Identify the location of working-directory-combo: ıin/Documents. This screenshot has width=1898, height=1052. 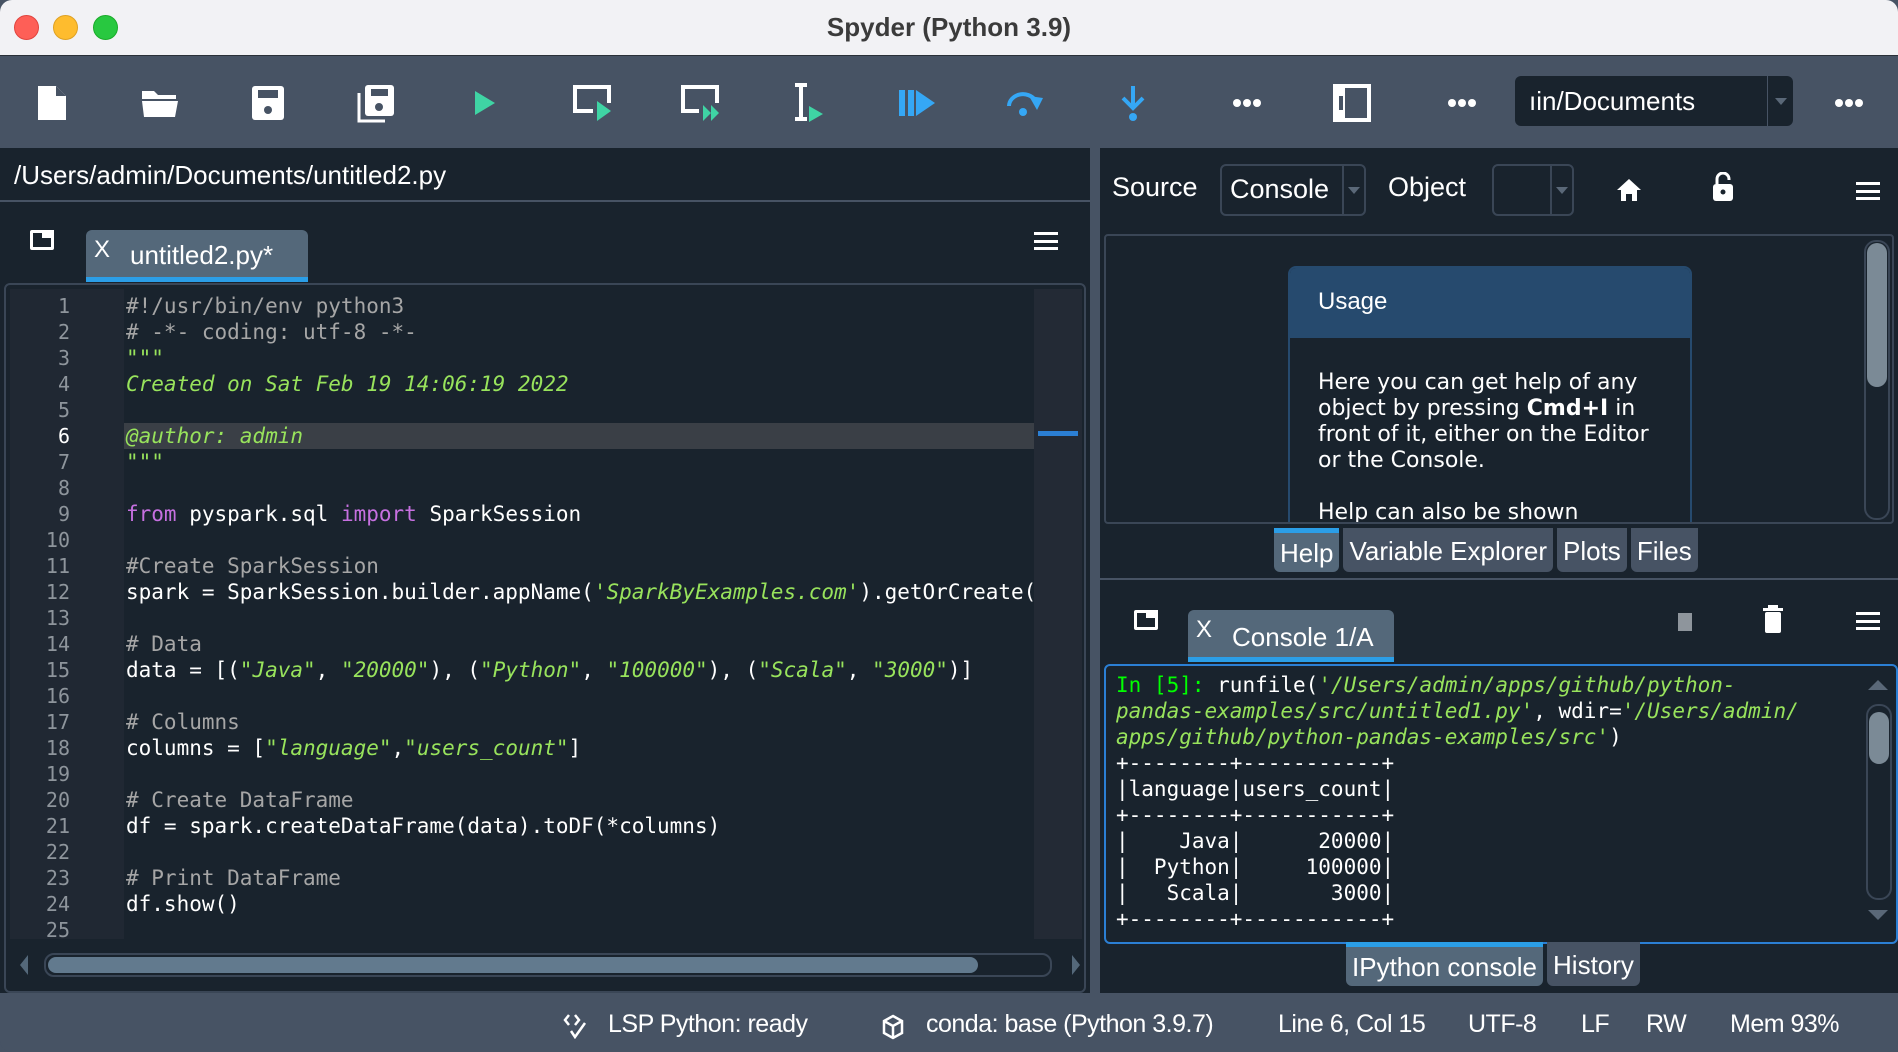
(1654, 101).